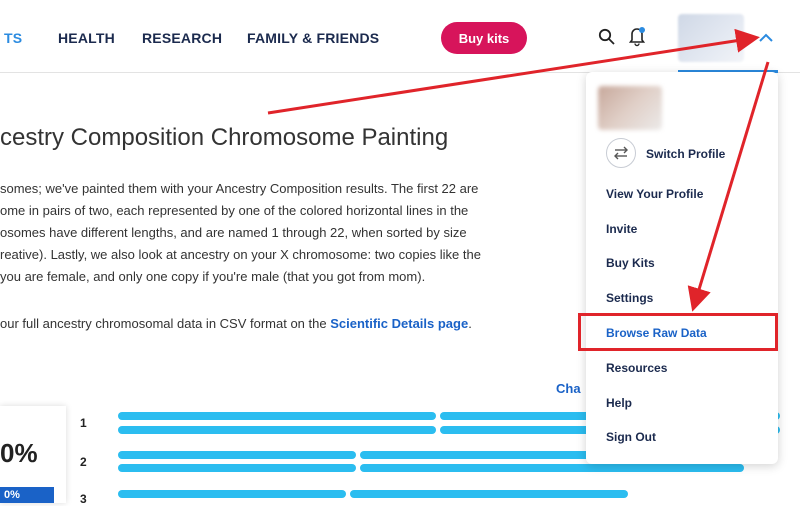  I want to click on menu-item-resources: Resources, so click(636, 368).